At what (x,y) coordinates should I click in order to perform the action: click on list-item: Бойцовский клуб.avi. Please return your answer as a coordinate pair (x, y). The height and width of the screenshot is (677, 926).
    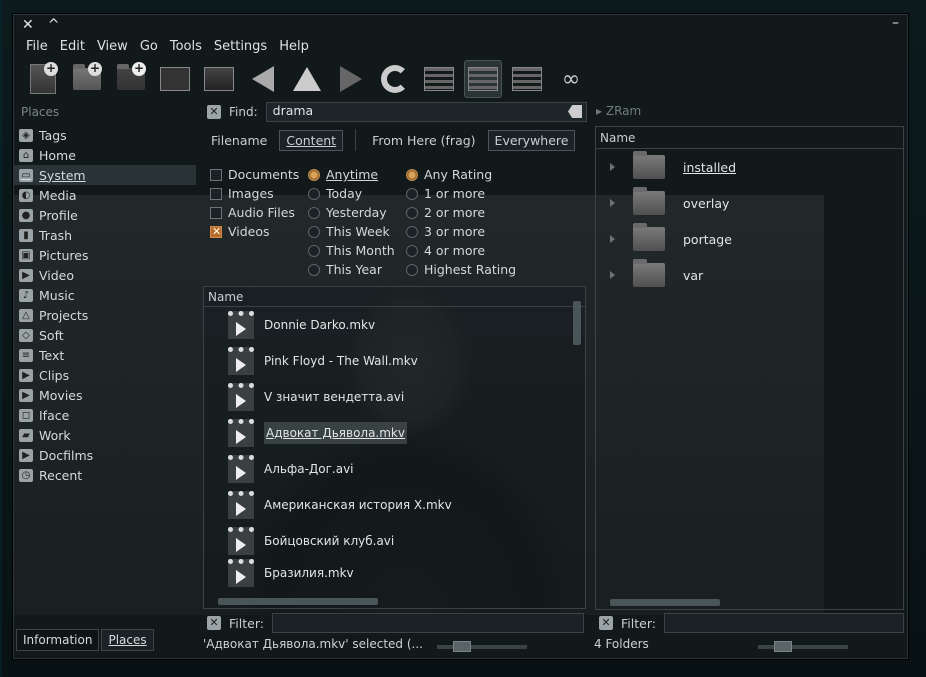
    Looking at the image, I should click on (394, 541).